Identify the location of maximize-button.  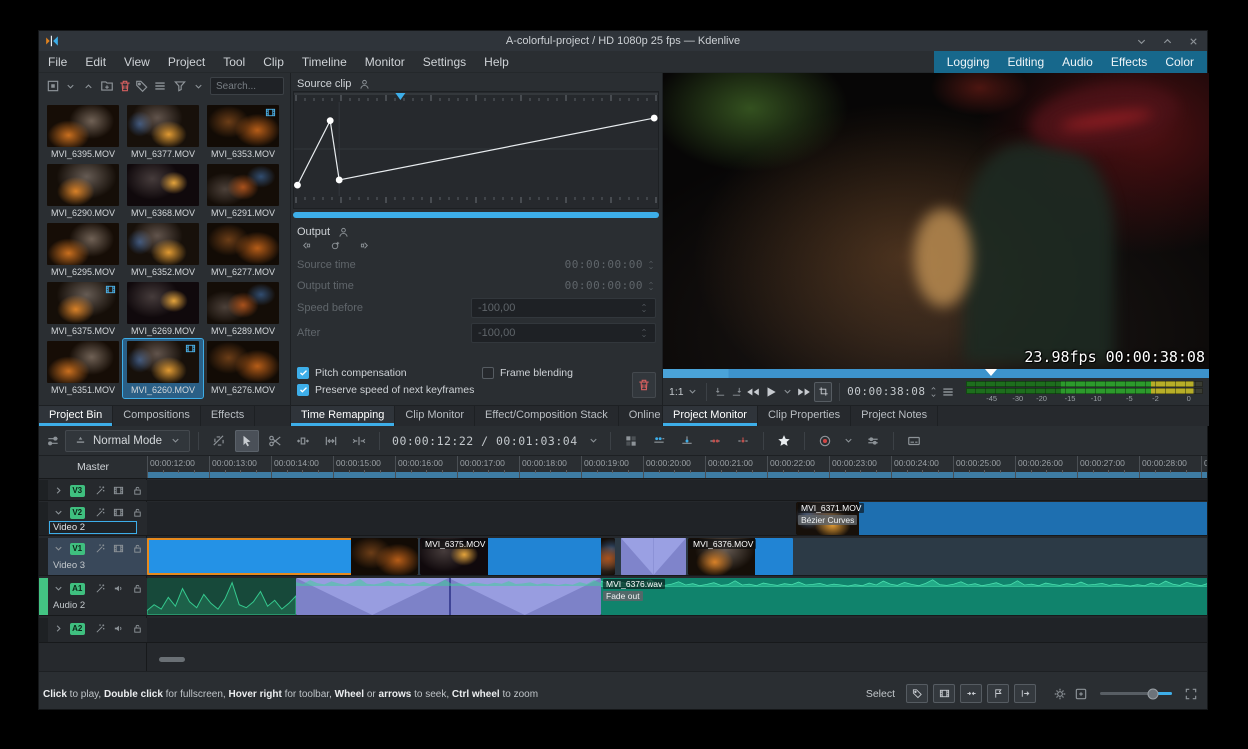
(1167, 41).